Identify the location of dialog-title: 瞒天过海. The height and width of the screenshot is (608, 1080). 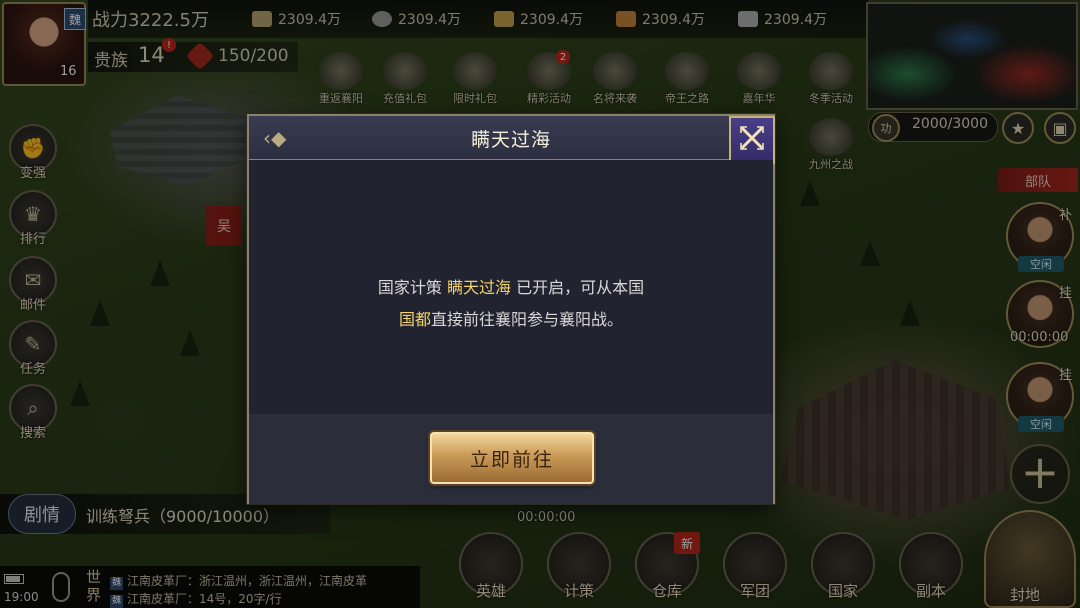
(510, 140).